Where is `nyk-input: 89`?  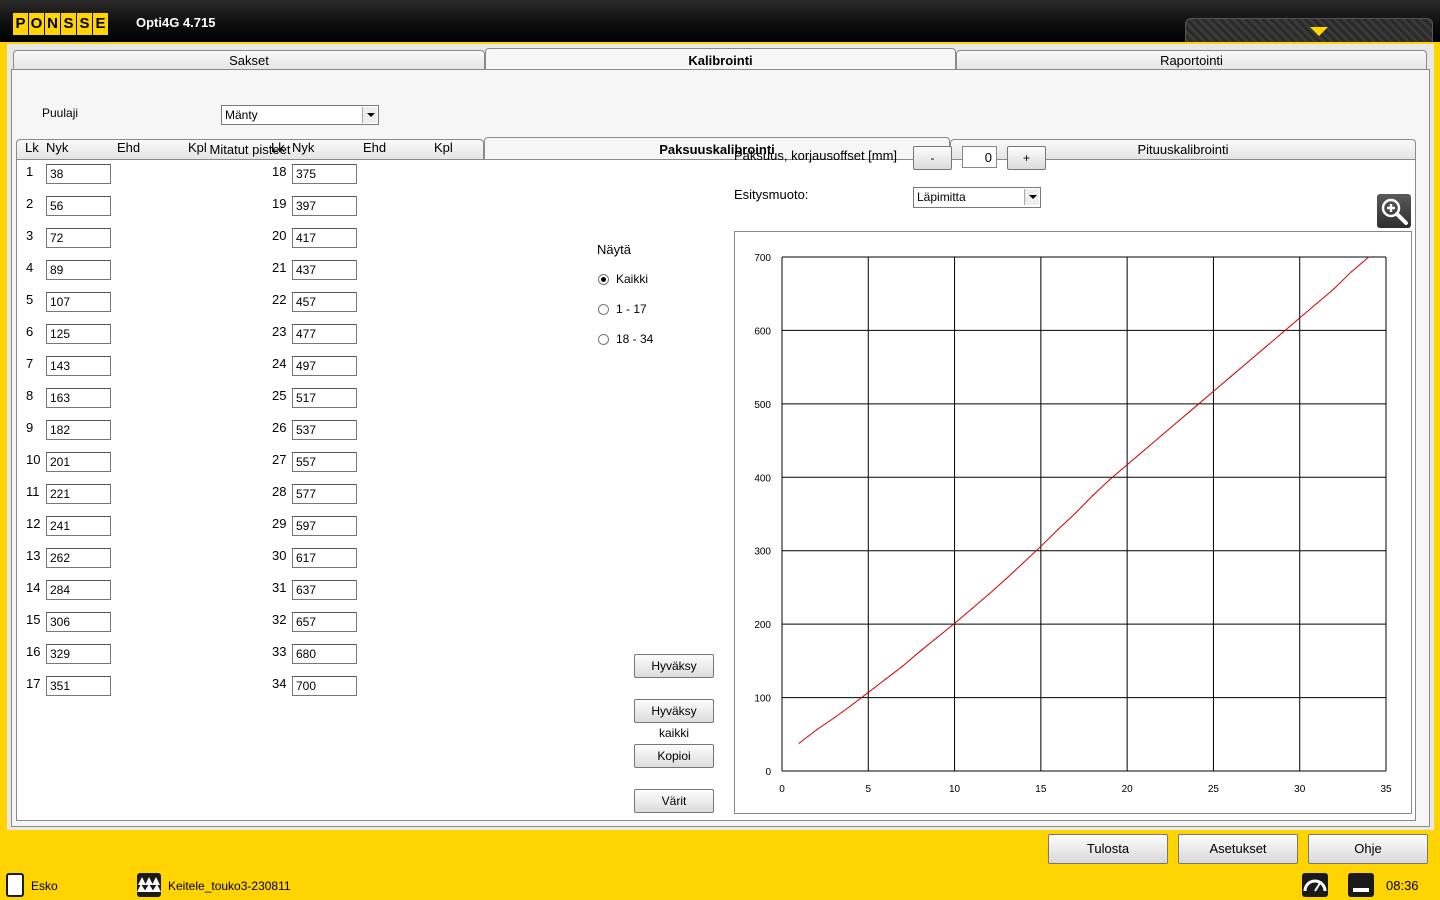 nyk-input: 89 is located at coordinates (78, 270).